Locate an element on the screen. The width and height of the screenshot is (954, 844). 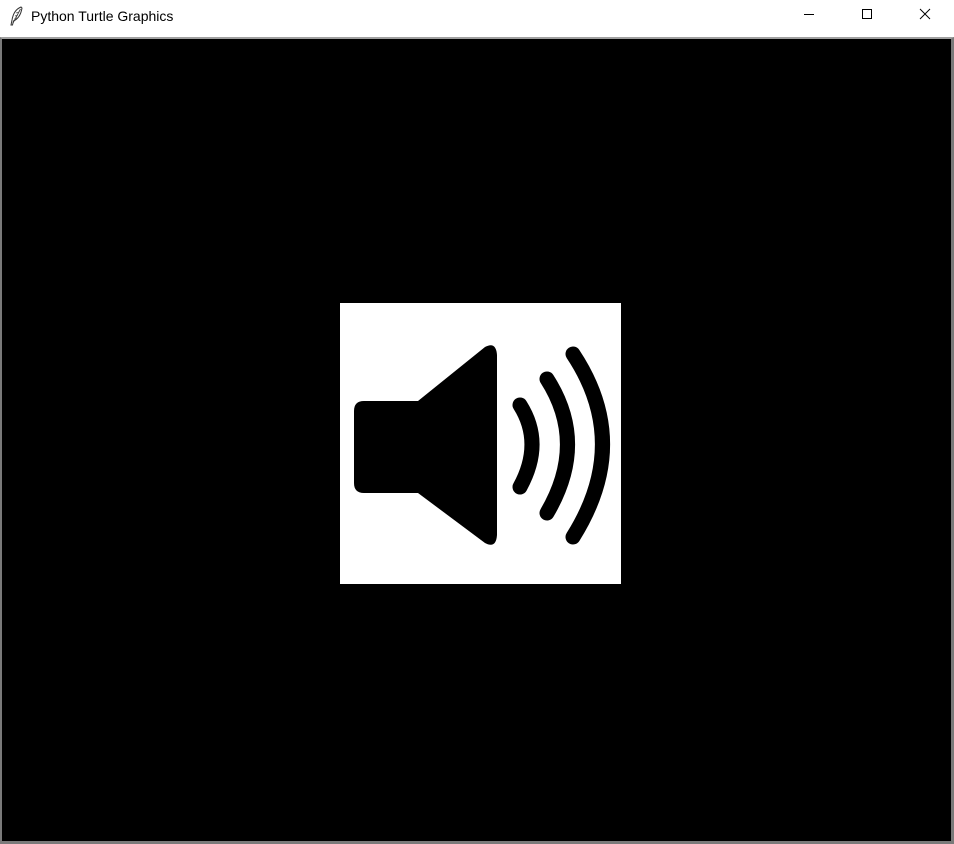
speaker-image is located at coordinates (480, 443).